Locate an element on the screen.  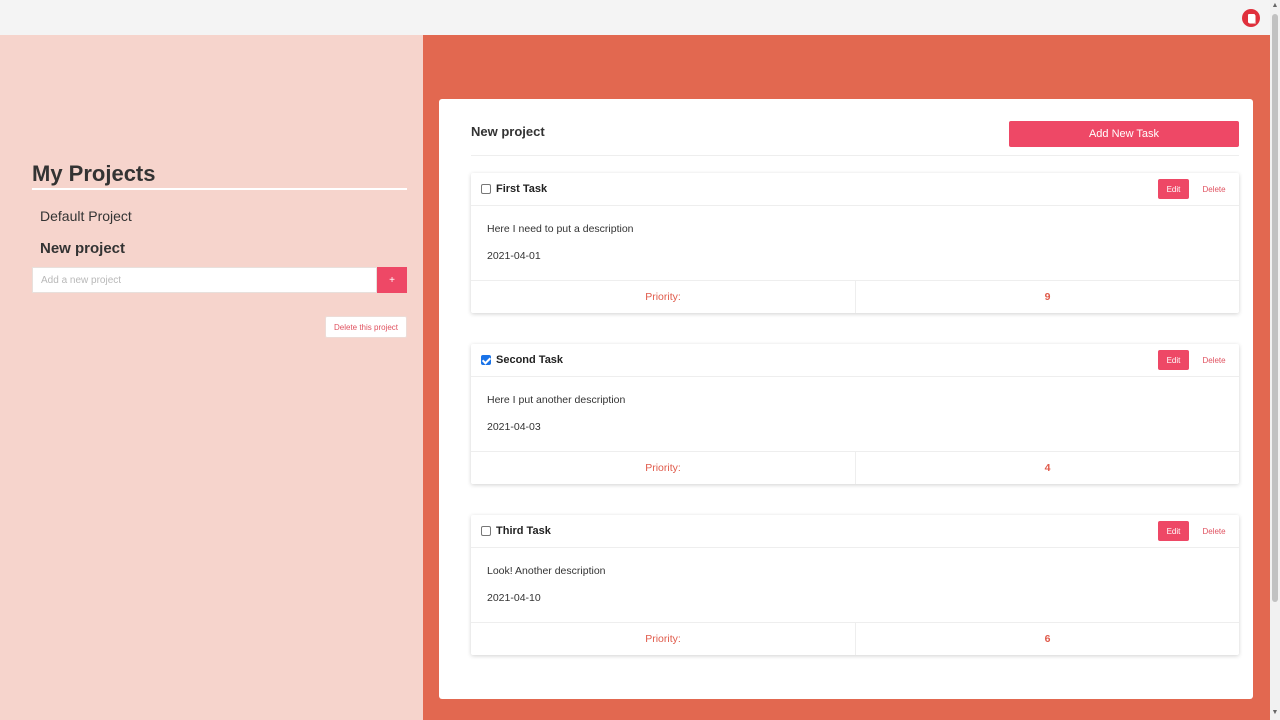
add-project-input is located at coordinates (204, 280).